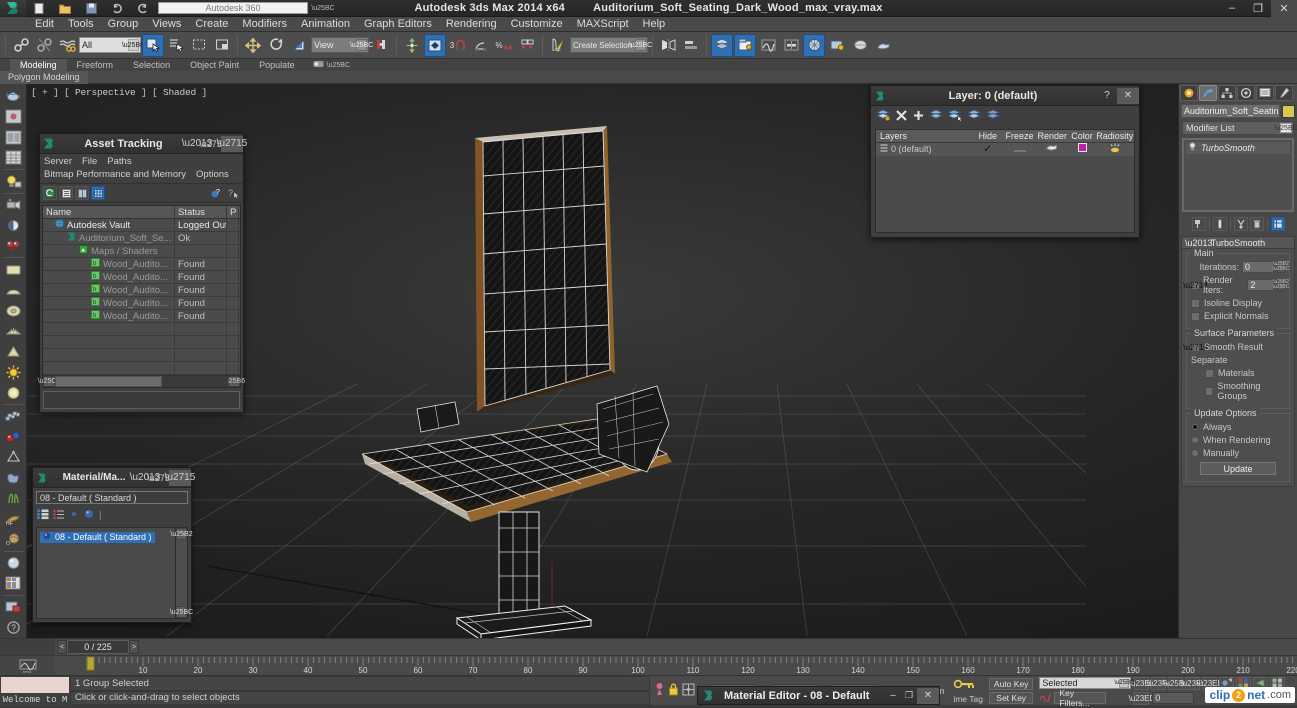 This screenshot has width=1297, height=708. I want to click on menu-rendering: Rendering, so click(471, 24).